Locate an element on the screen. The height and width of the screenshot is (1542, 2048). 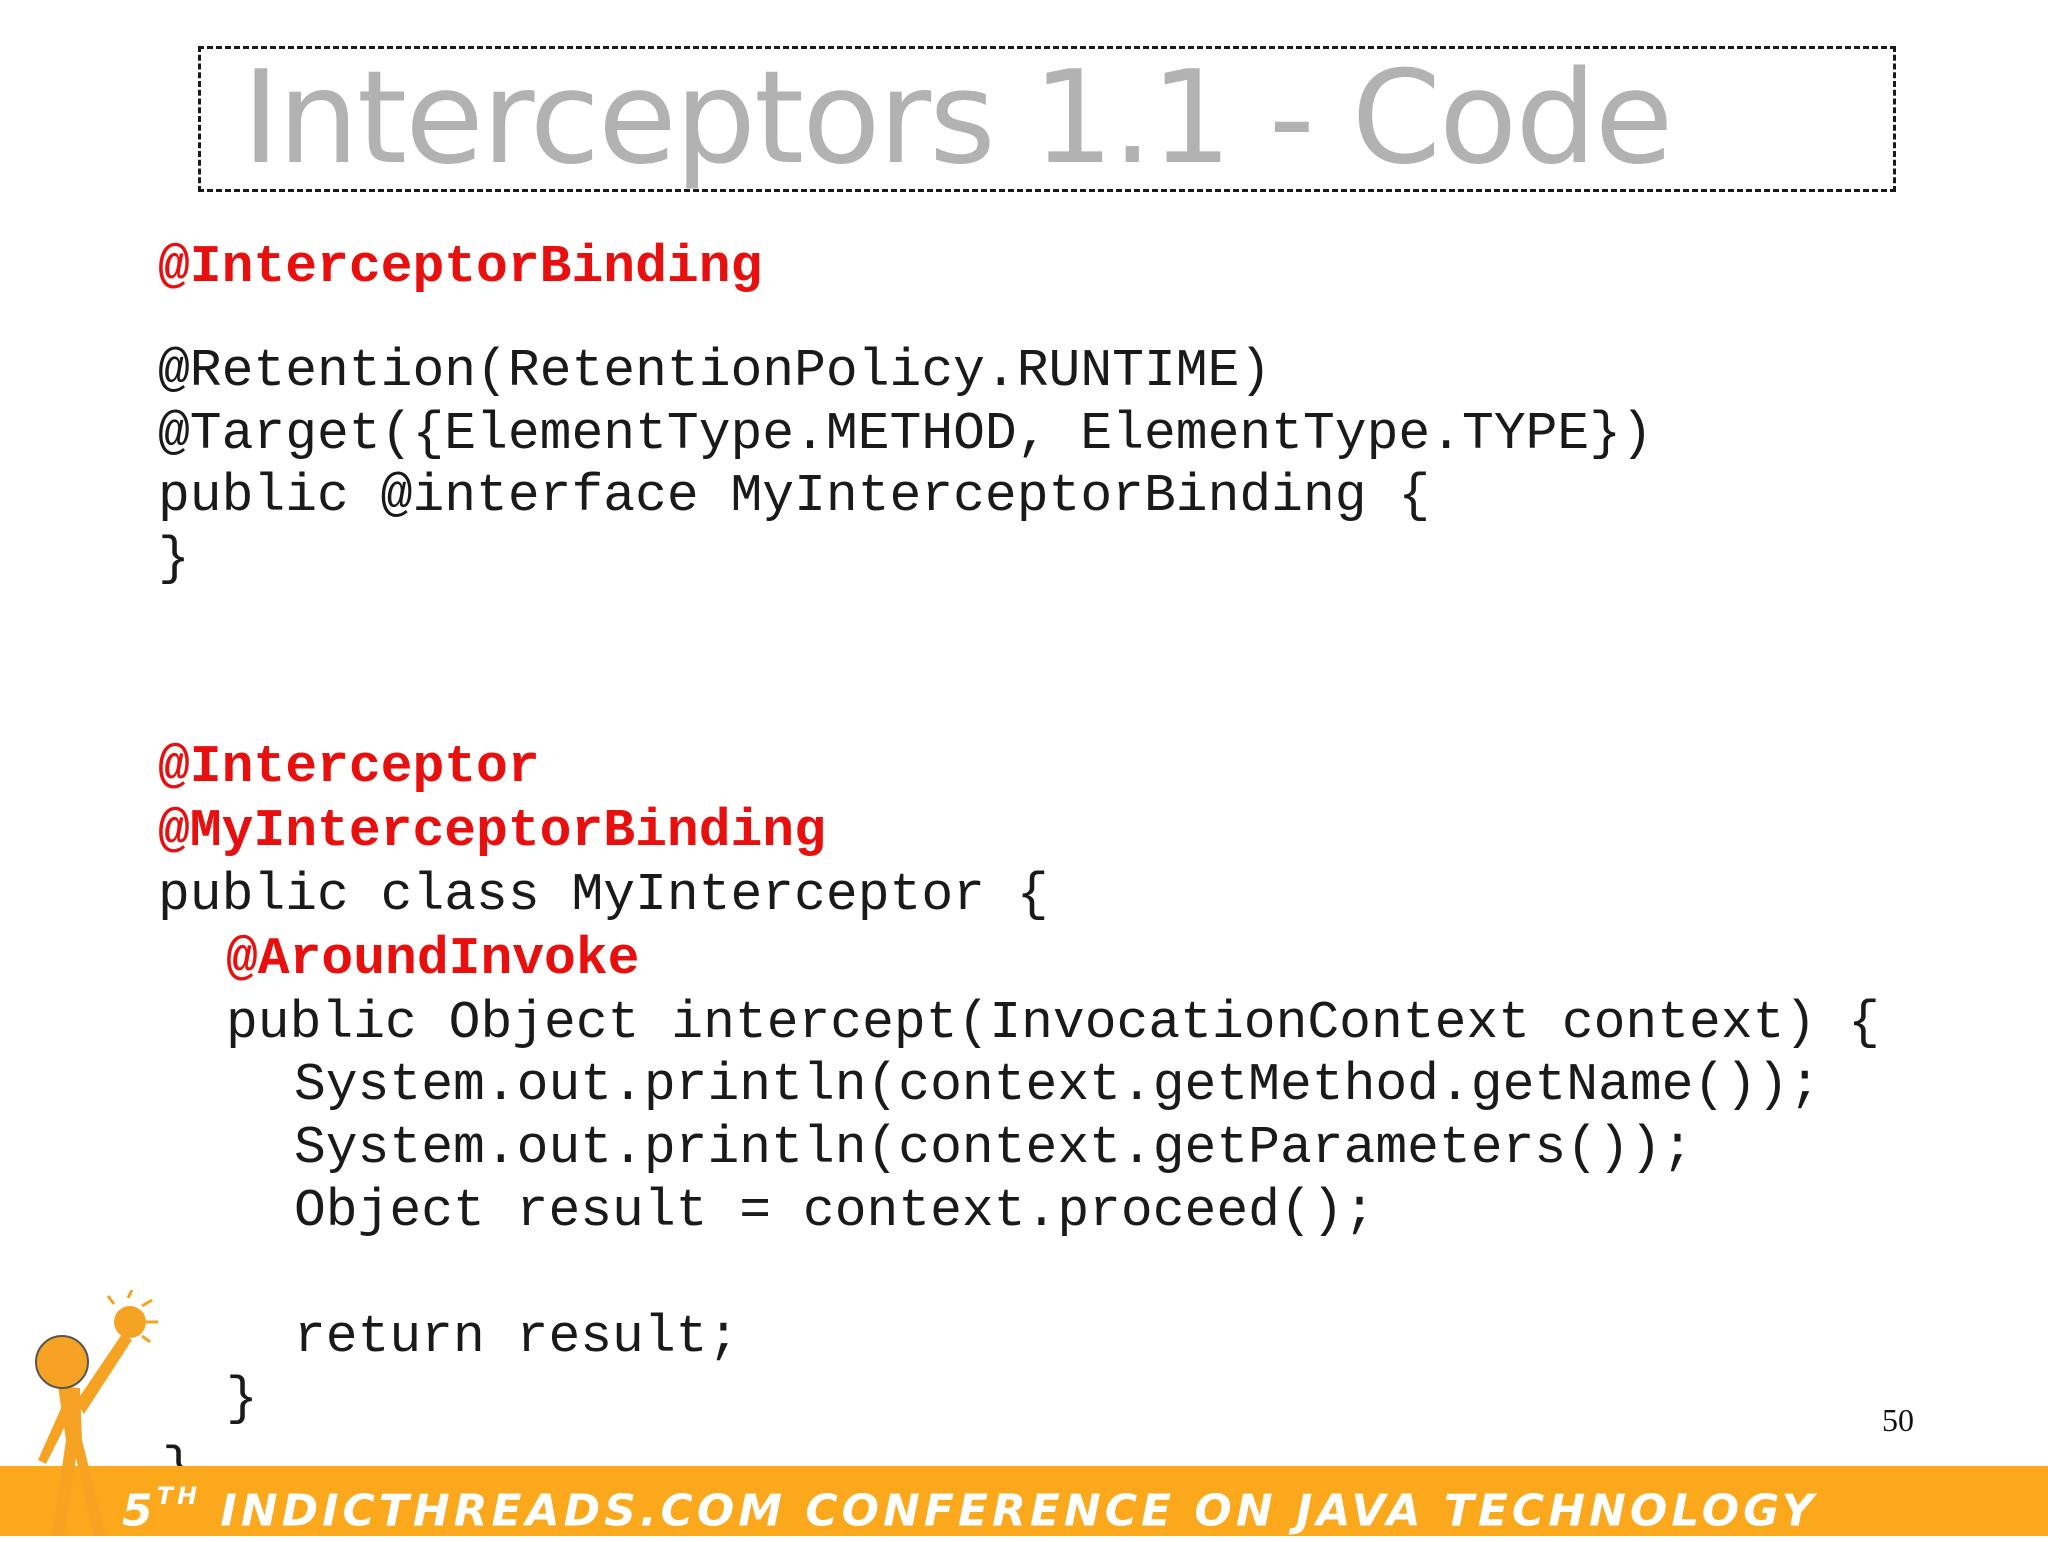
class-declaration: public class MyInterceptor { is located at coordinates (603, 895).